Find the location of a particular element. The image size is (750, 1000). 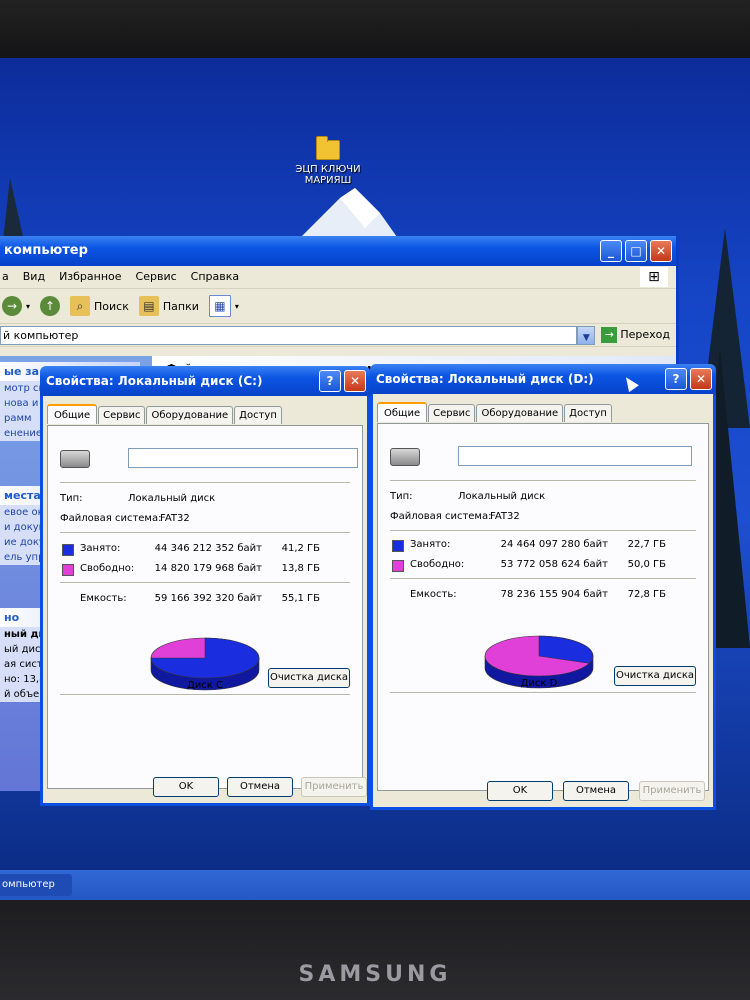

fs-value: FAT32 is located at coordinates (505, 516).